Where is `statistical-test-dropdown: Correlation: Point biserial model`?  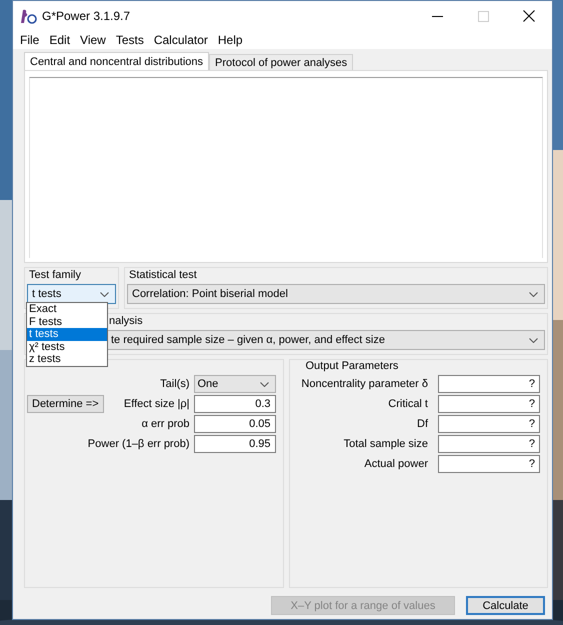 statistical-test-dropdown: Correlation: Point biserial model is located at coordinates (336, 294).